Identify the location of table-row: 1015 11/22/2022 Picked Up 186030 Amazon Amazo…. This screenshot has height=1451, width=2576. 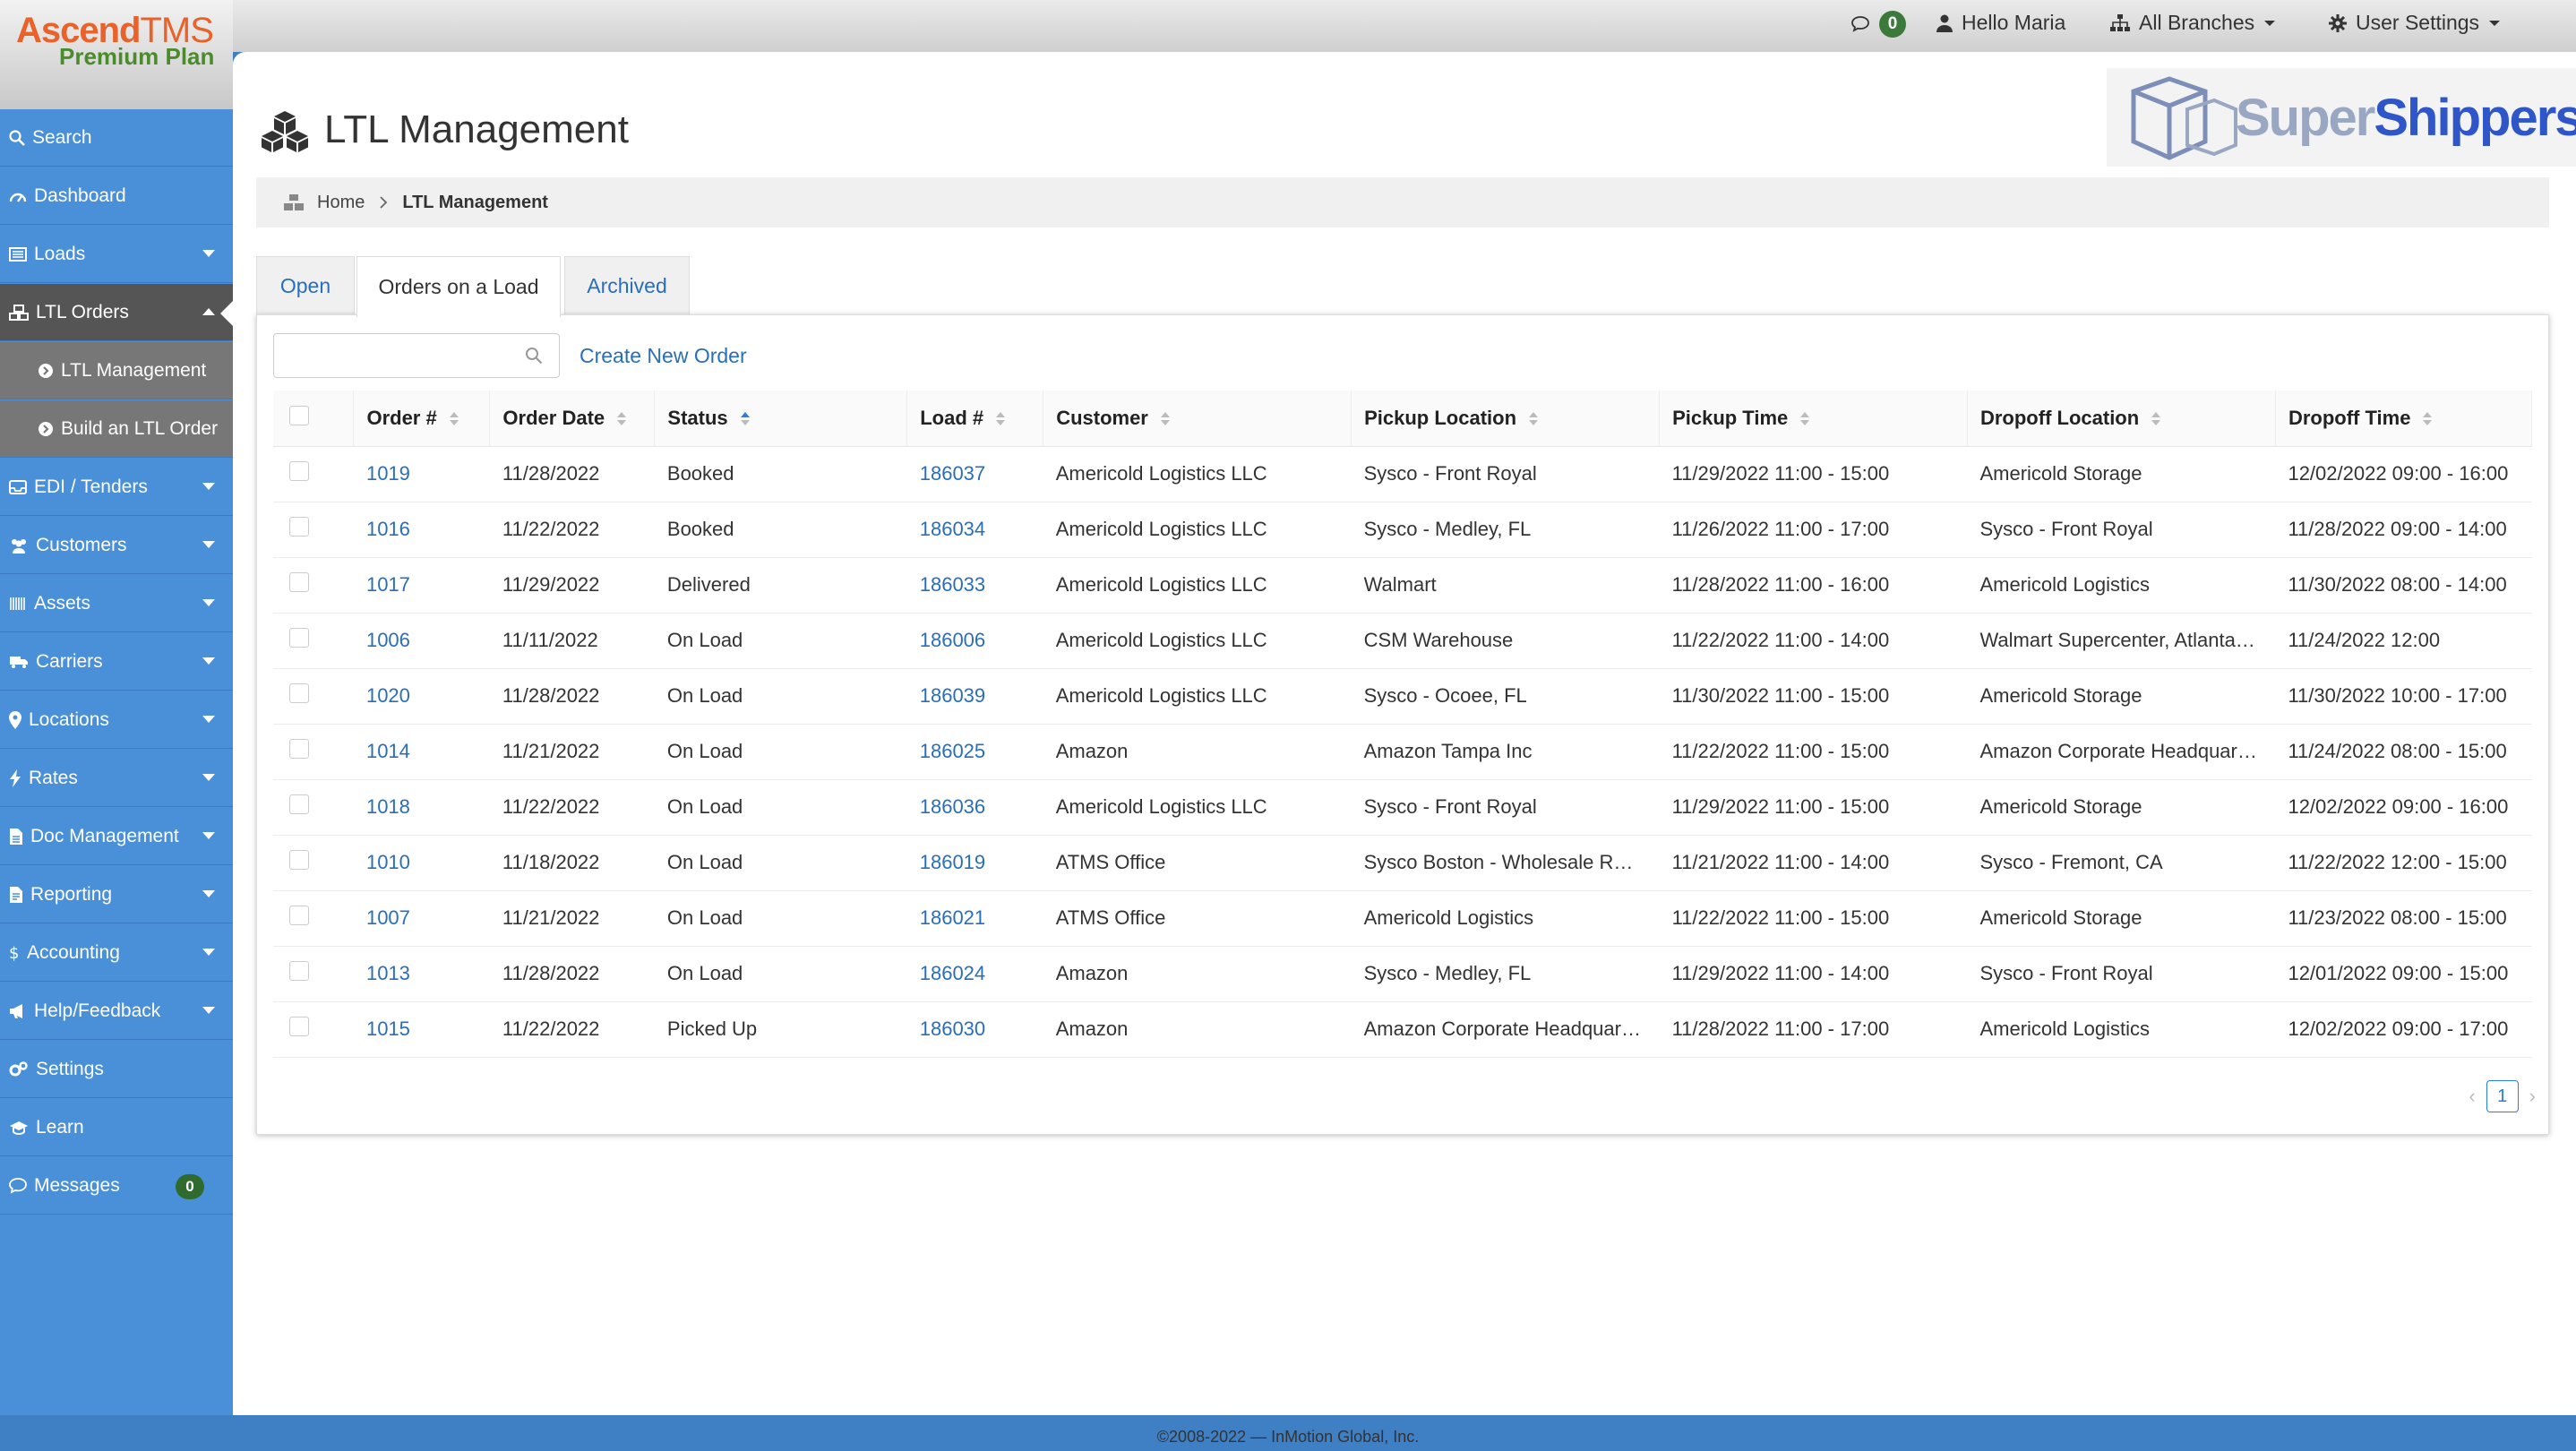
(1402, 1030).